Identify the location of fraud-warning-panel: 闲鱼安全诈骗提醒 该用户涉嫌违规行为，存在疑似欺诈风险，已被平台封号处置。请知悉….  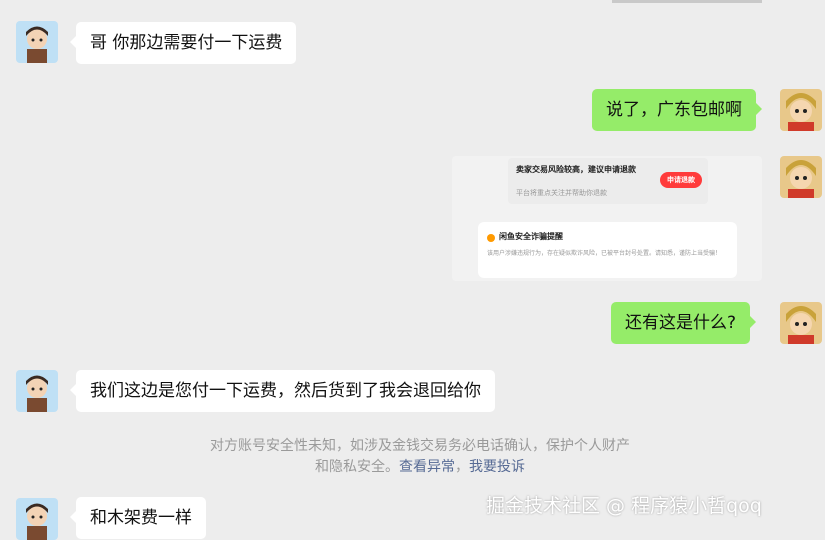
(607, 250).